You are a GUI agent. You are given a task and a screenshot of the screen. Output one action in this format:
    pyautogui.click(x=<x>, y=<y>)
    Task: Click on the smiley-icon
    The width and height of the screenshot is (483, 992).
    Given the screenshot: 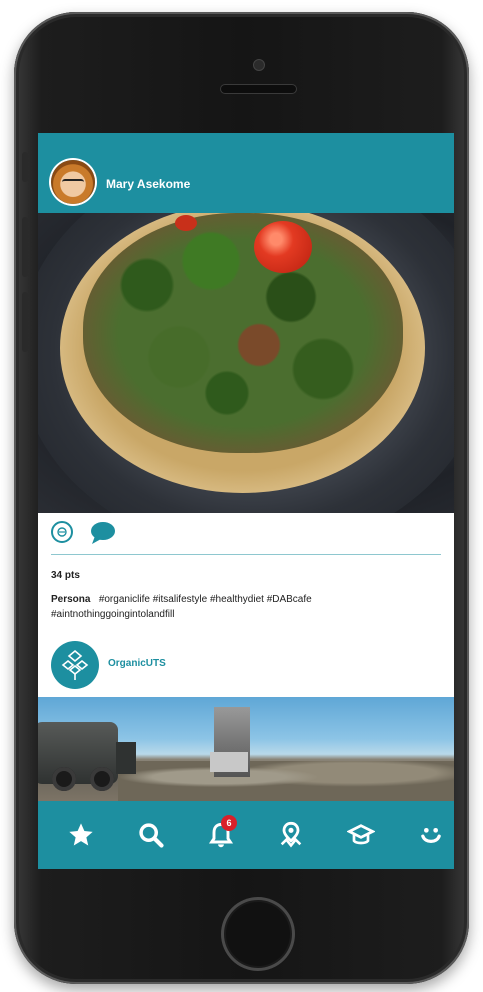 What is the action you would take?
    pyautogui.click(x=431, y=836)
    